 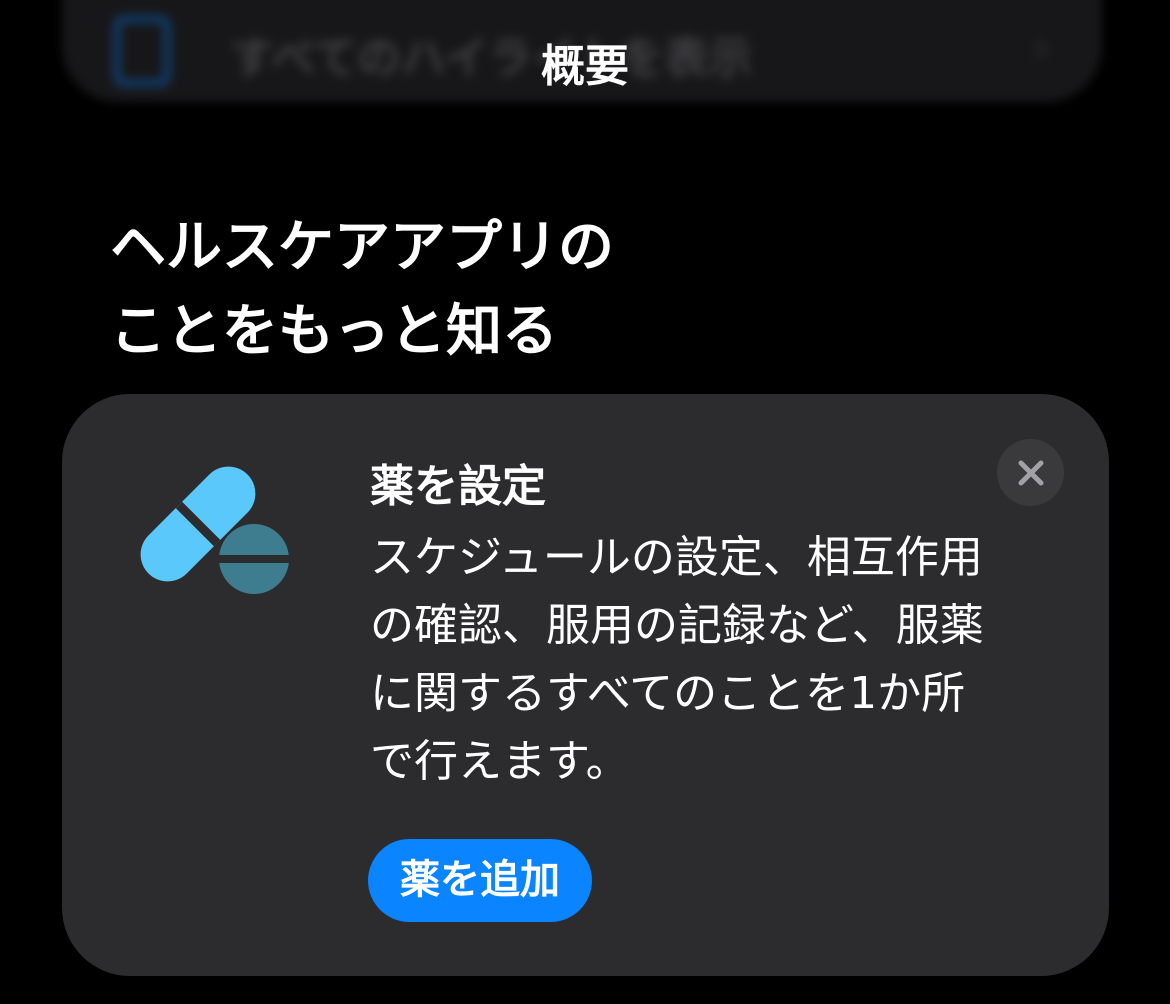 I want to click on dismiss-card-button, so click(x=1030, y=472).